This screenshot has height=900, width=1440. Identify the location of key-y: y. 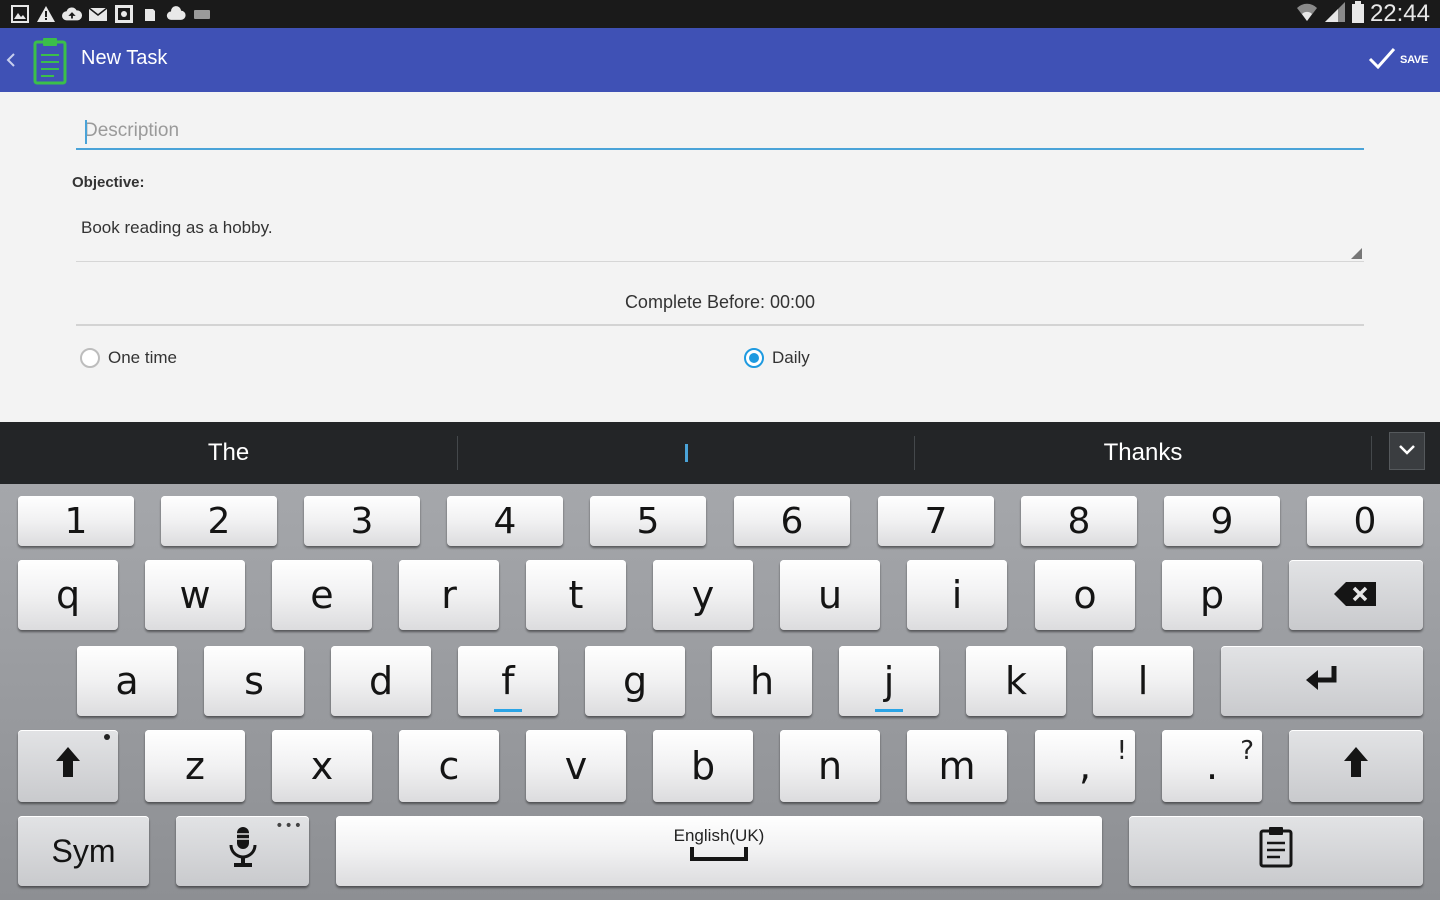
(703, 595).